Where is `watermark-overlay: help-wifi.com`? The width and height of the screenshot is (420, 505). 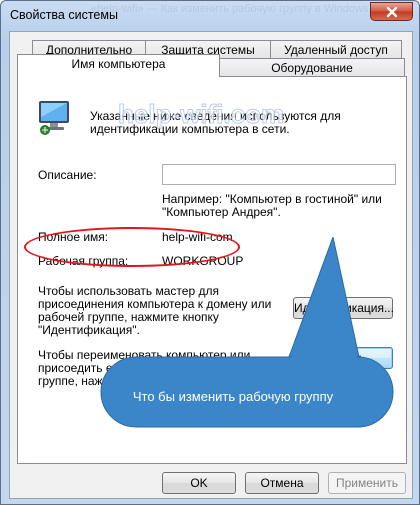 watermark-overlay: help-wifi.com is located at coordinates (201, 114).